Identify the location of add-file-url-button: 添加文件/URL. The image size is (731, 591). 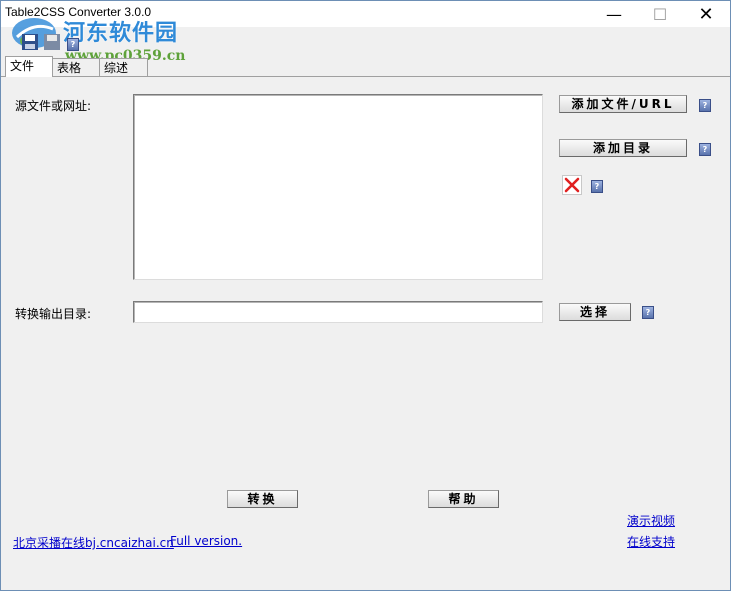
(623, 104).